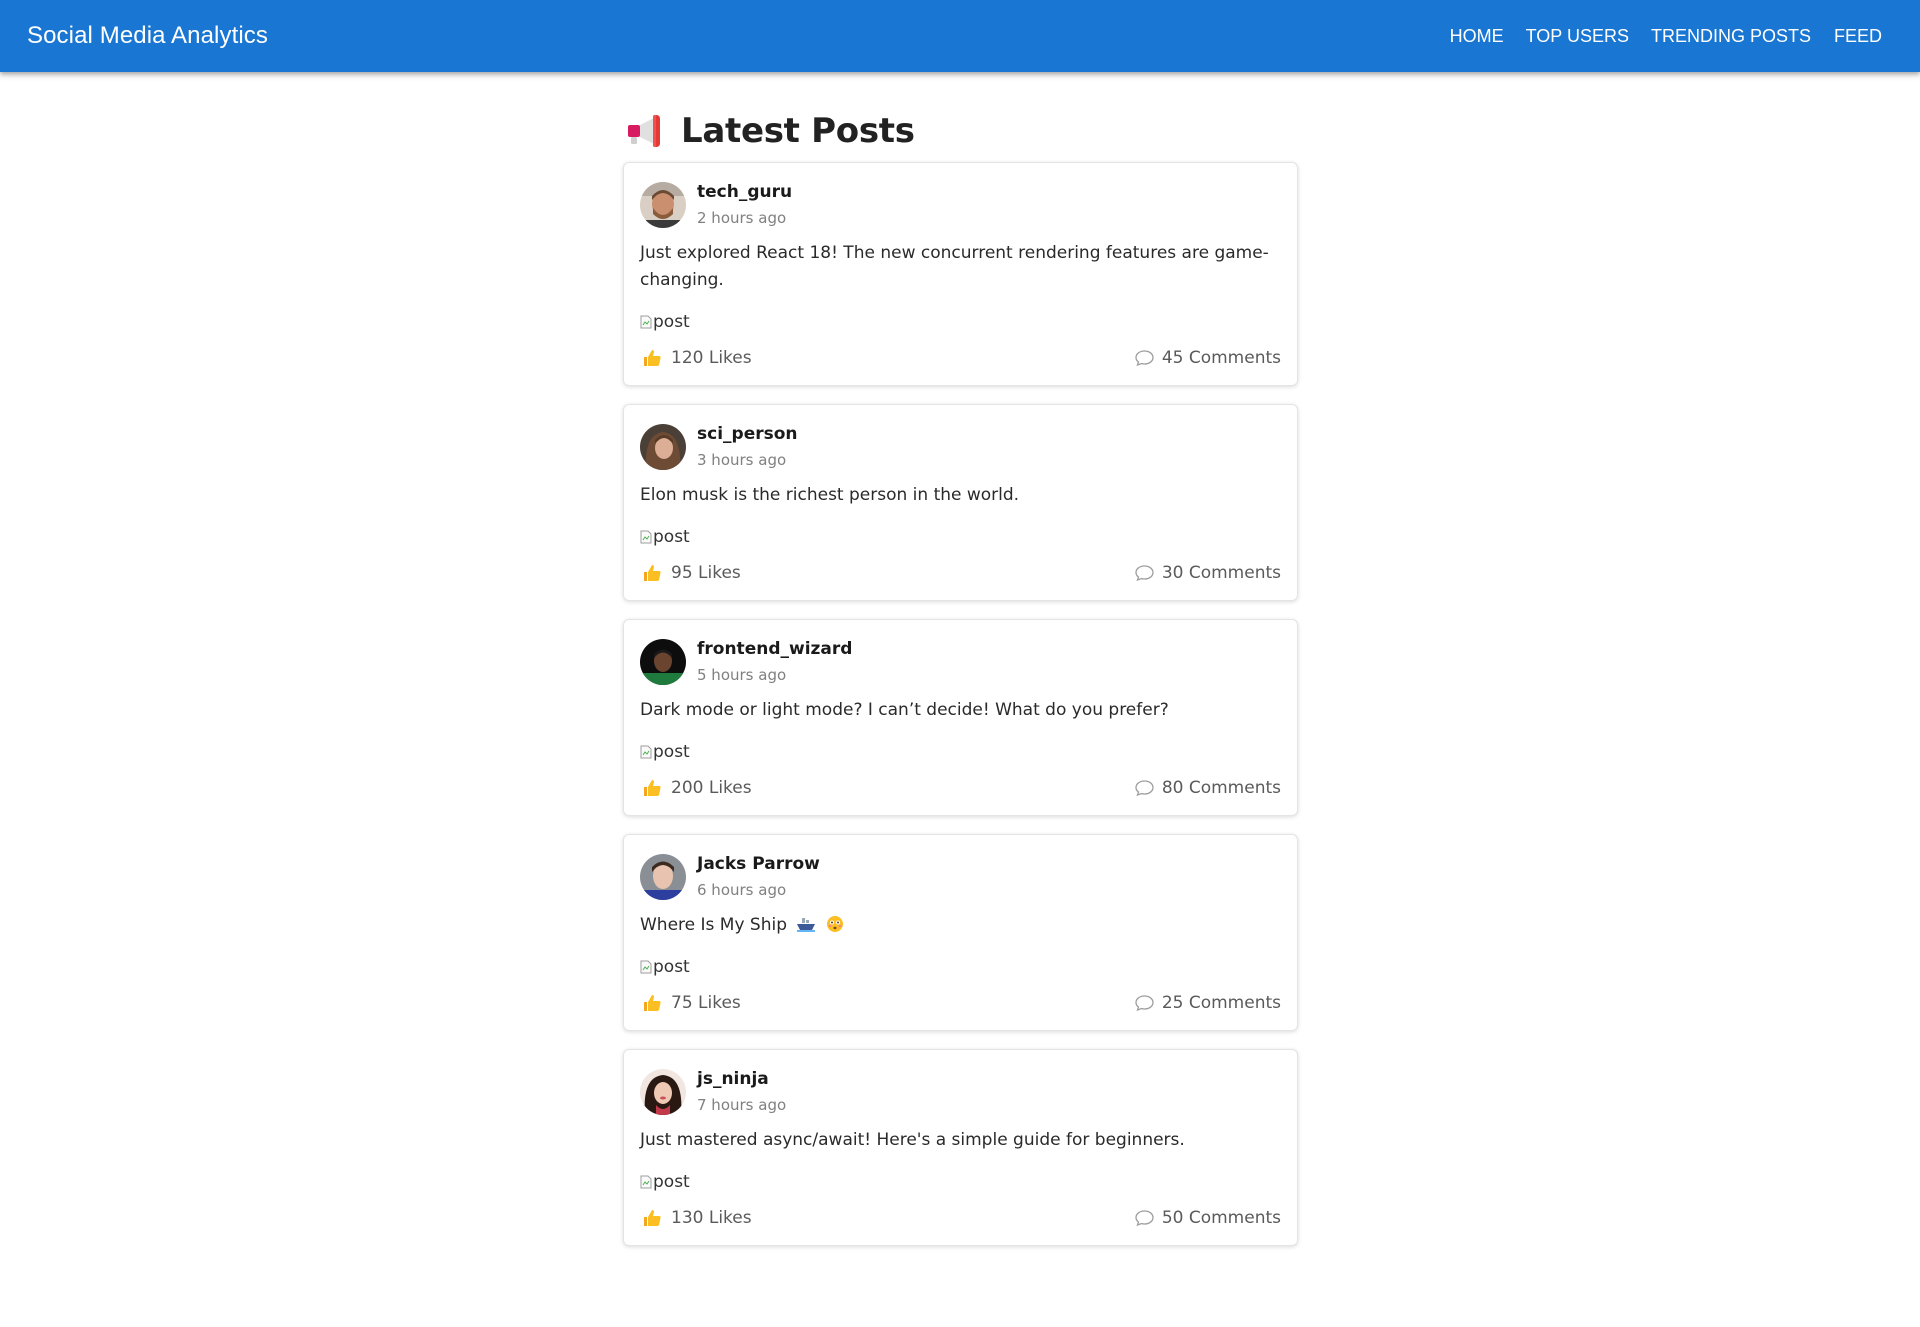 This screenshot has height=1327, width=1920. Describe the element at coordinates (1731, 36) in the screenshot. I see `nav-trending-posts: TRENDING POSTS` at that location.